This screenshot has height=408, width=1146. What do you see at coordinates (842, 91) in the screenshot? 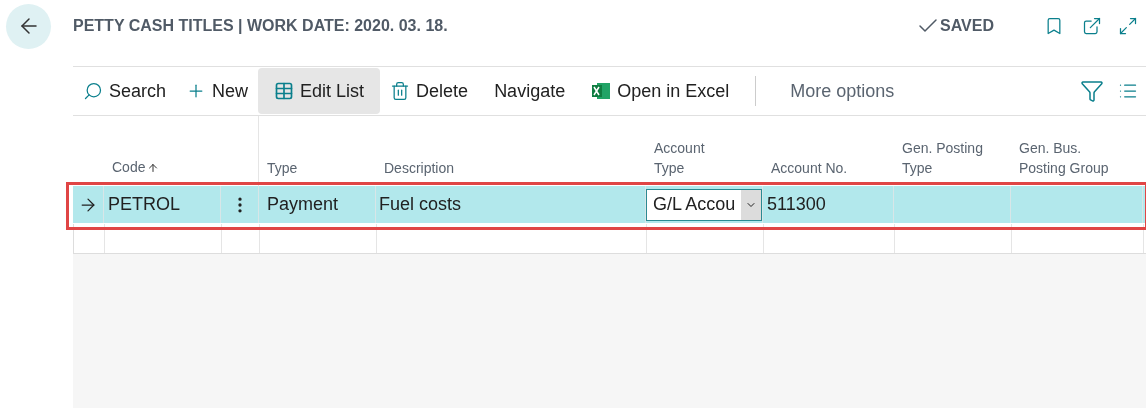
I see `more-options-button: More options` at bounding box center [842, 91].